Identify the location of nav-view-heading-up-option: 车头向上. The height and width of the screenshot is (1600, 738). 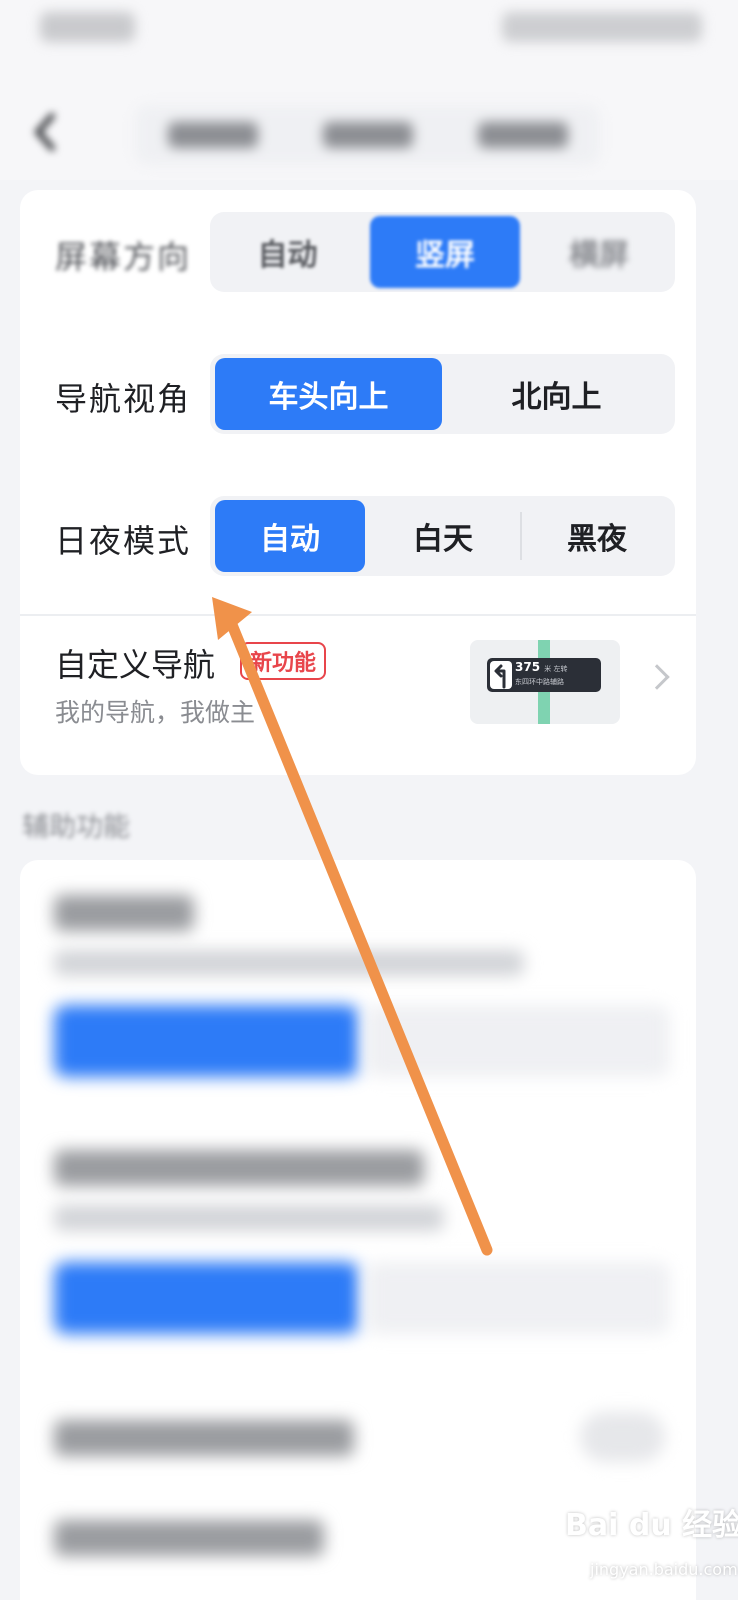
(328, 394).